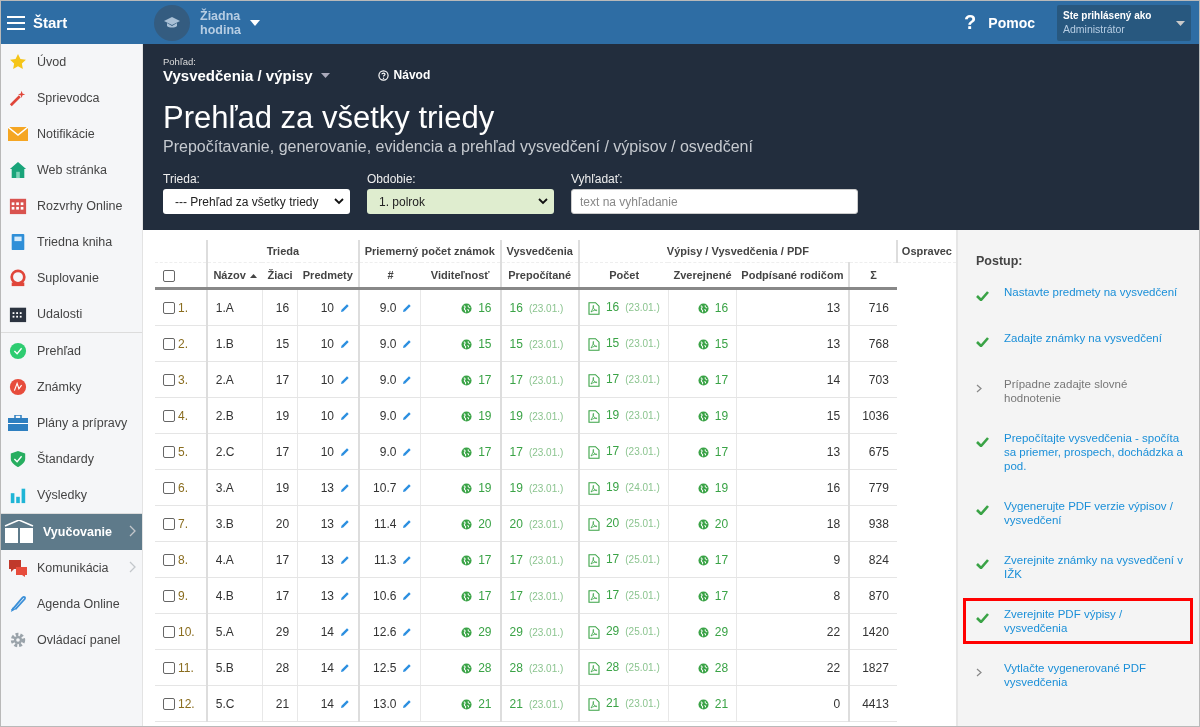 The height and width of the screenshot is (727, 1200). What do you see at coordinates (224, 487) in the screenshot?
I see `class-name: 3.A` at bounding box center [224, 487].